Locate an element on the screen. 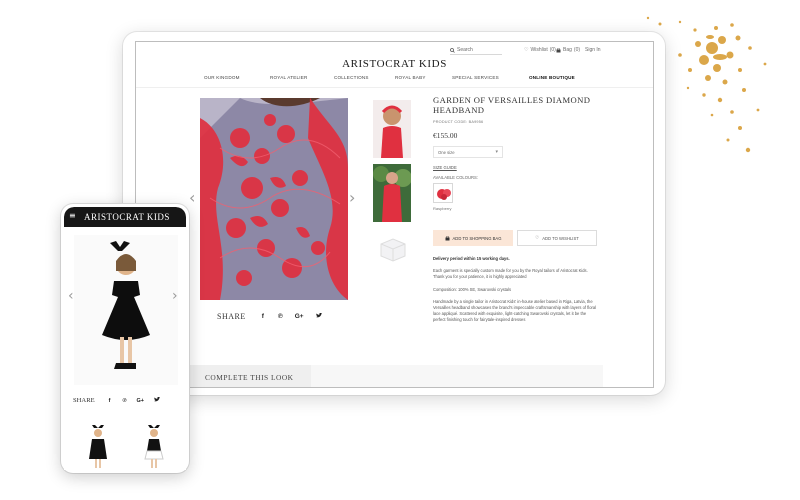 The image size is (800, 500). colour-name: Raspberry is located at coordinates (442, 209).